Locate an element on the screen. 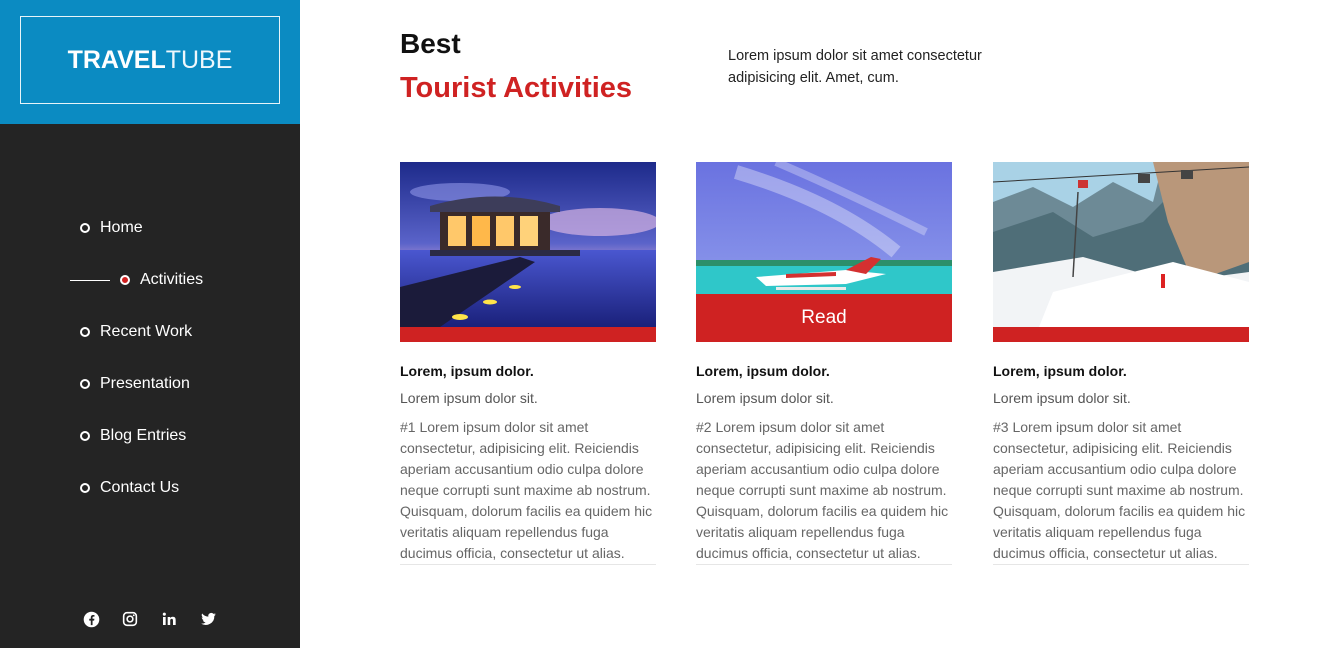 The height and width of the screenshot is (648, 1344). heading-best: Best is located at coordinates (430, 43).